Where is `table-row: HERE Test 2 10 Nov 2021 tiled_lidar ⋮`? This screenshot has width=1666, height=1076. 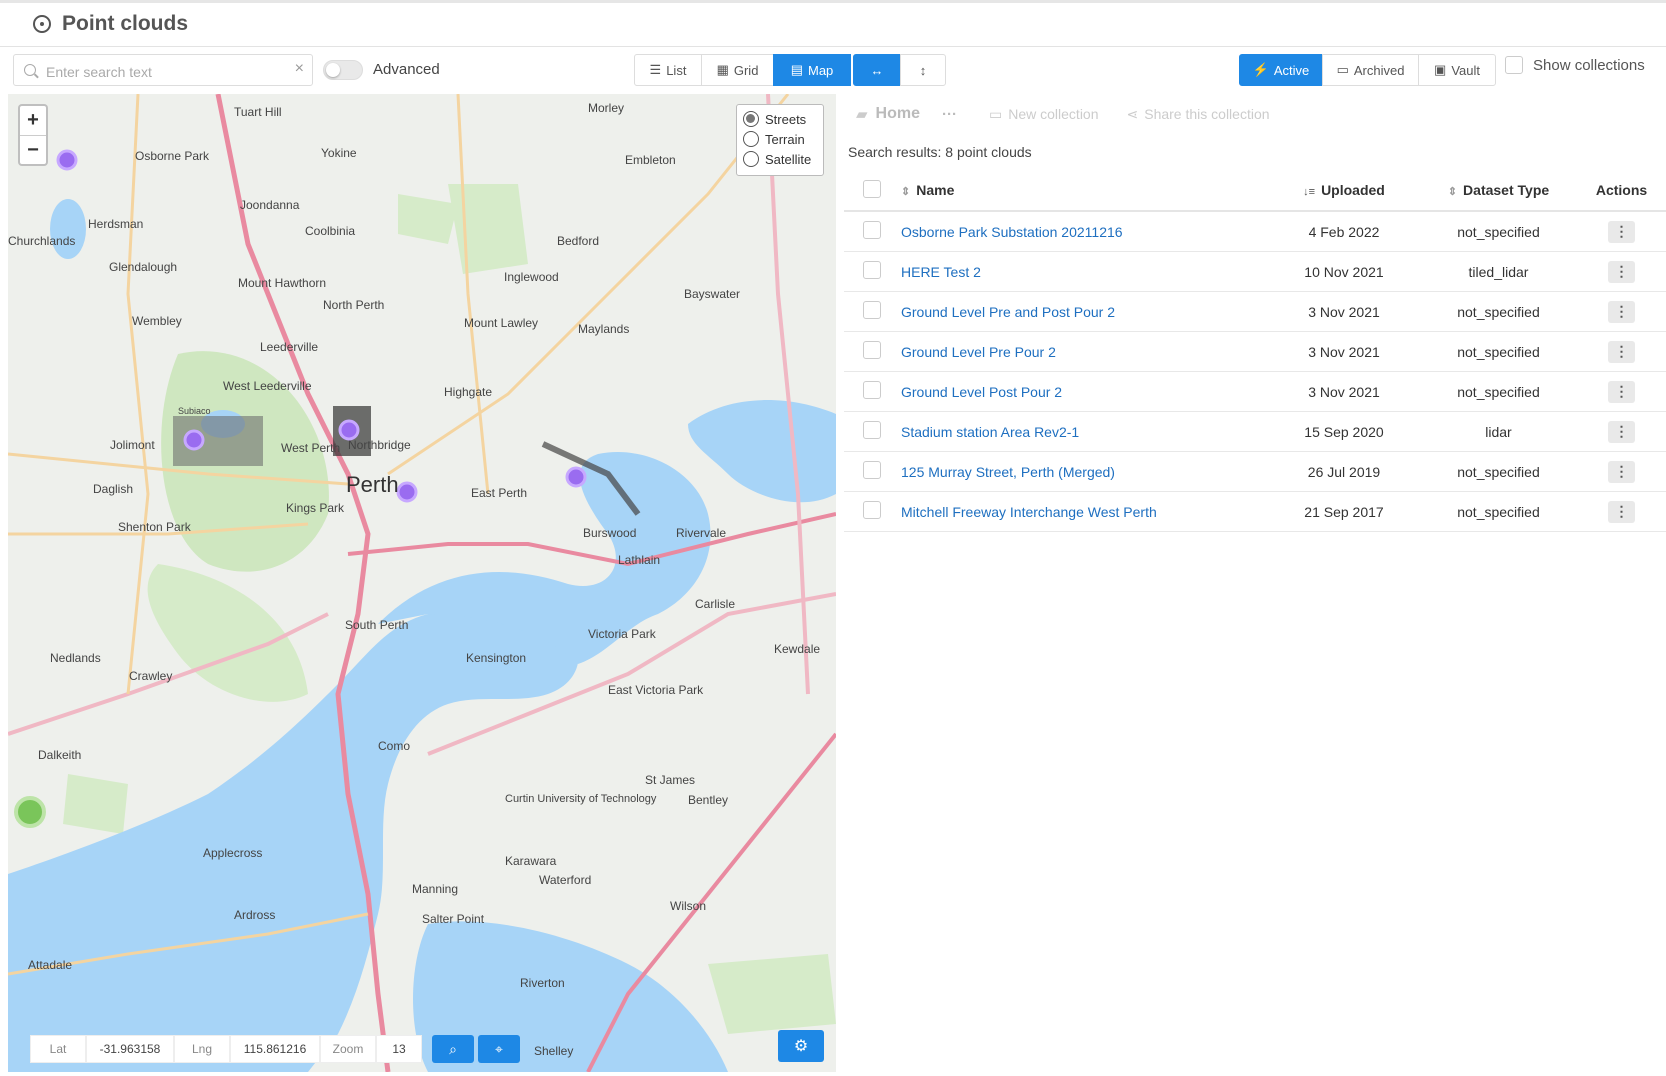 table-row: HERE Test 2 10 Nov 2021 tiled_lidar ⋮ is located at coordinates (1255, 271).